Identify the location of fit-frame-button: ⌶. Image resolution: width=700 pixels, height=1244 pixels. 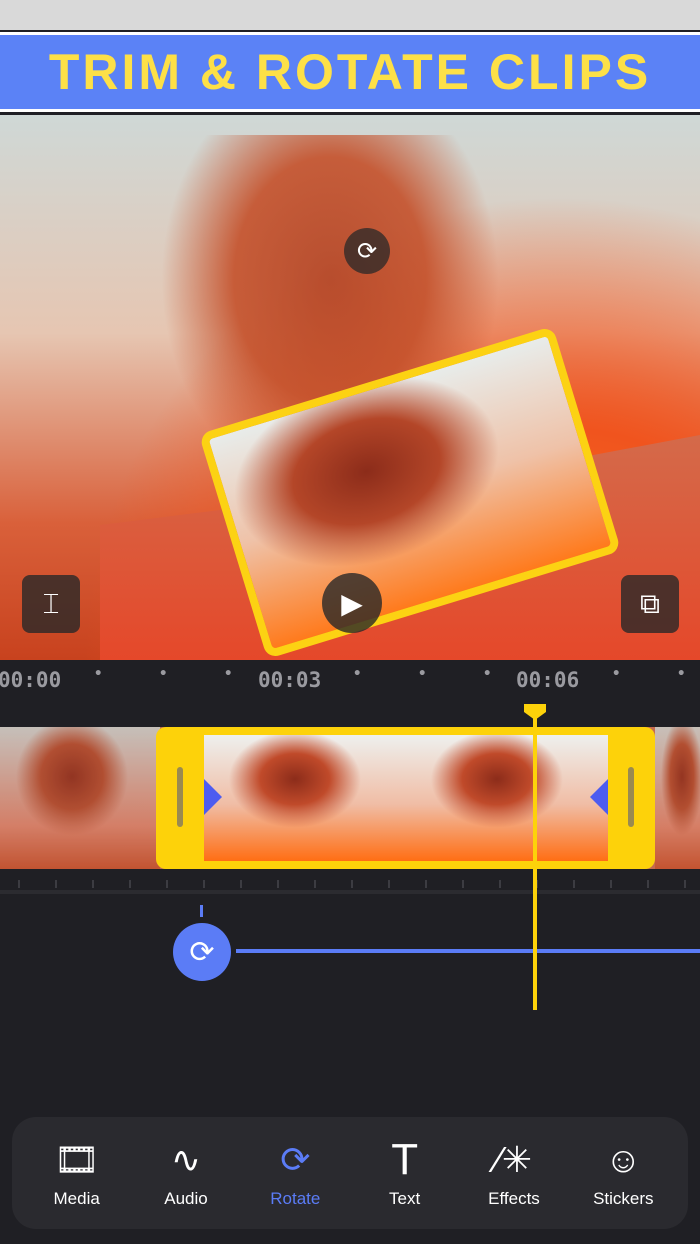
(51, 604).